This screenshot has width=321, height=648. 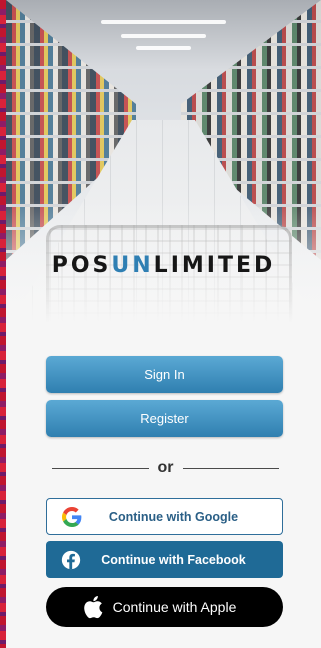 I want to click on logo-suffix: LIMITED, so click(x=214, y=265).